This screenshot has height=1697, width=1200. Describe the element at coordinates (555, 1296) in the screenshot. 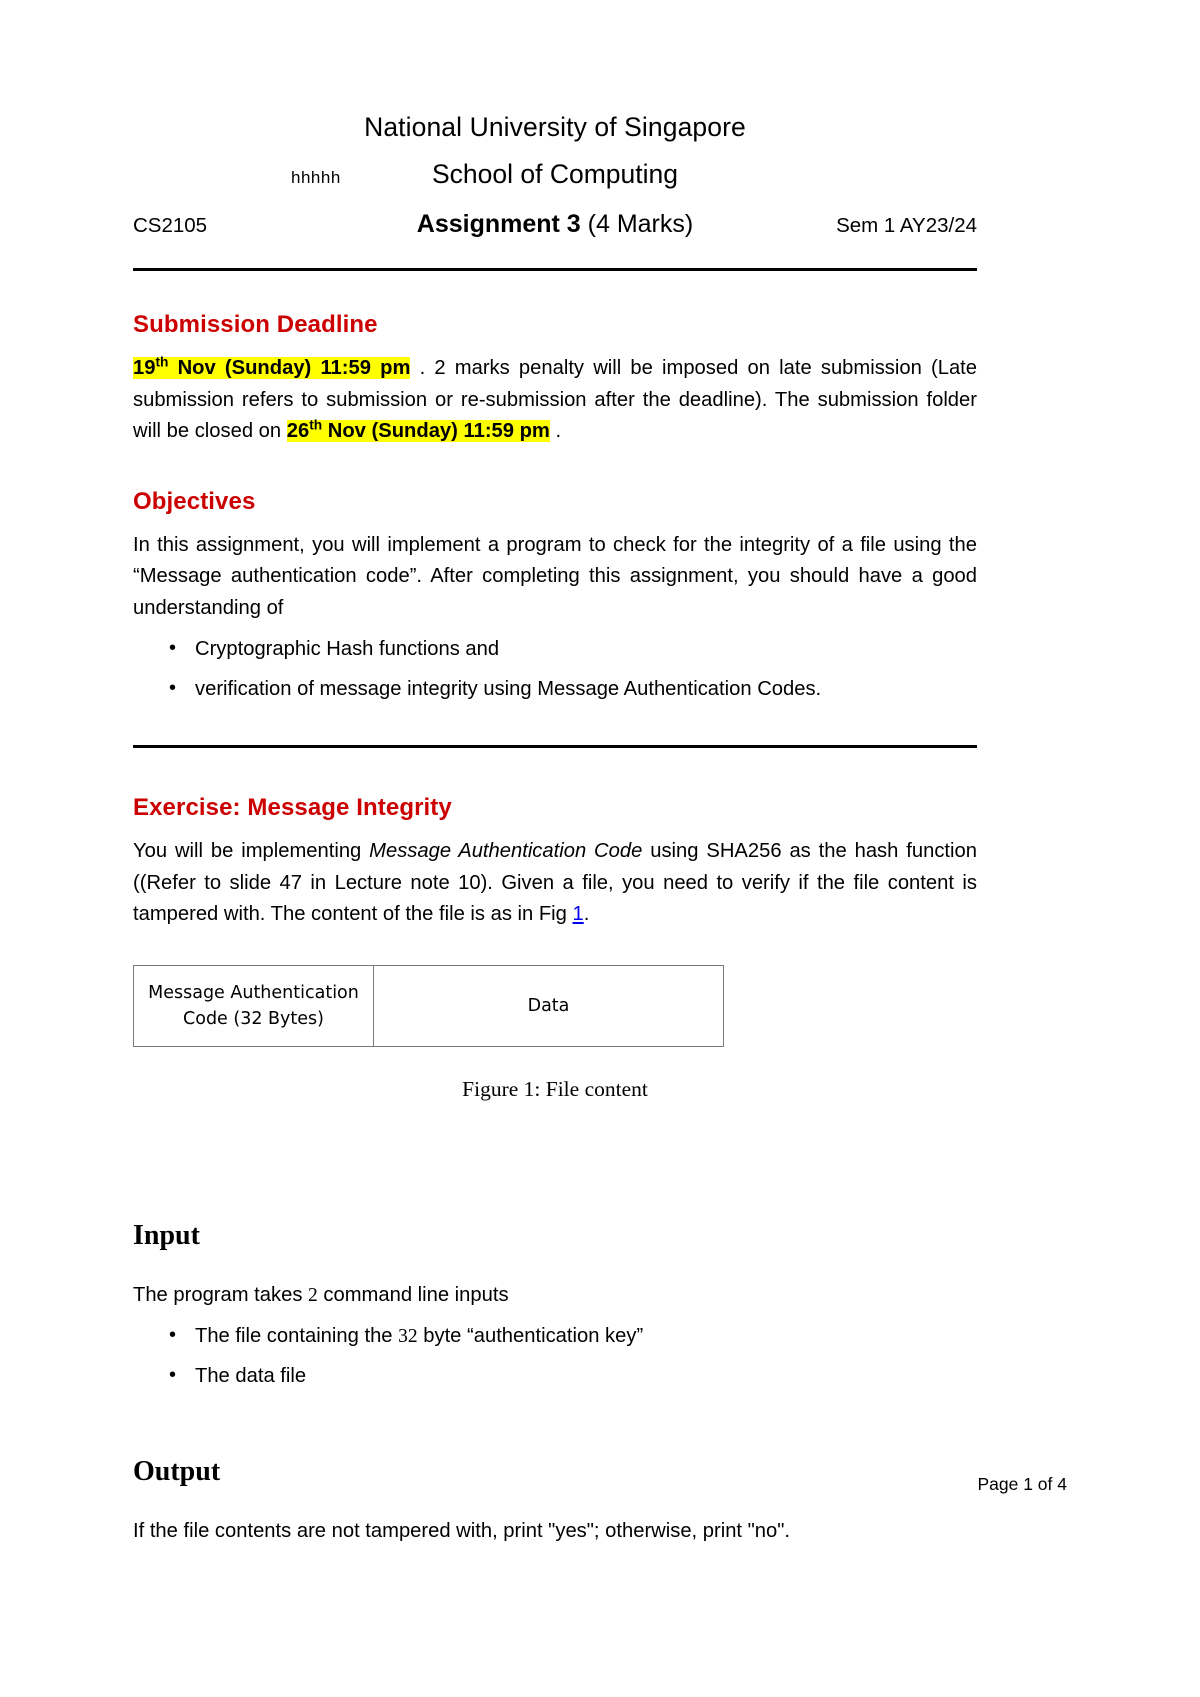

I see `input-paragraph: The program takes 2 command line inputs` at that location.